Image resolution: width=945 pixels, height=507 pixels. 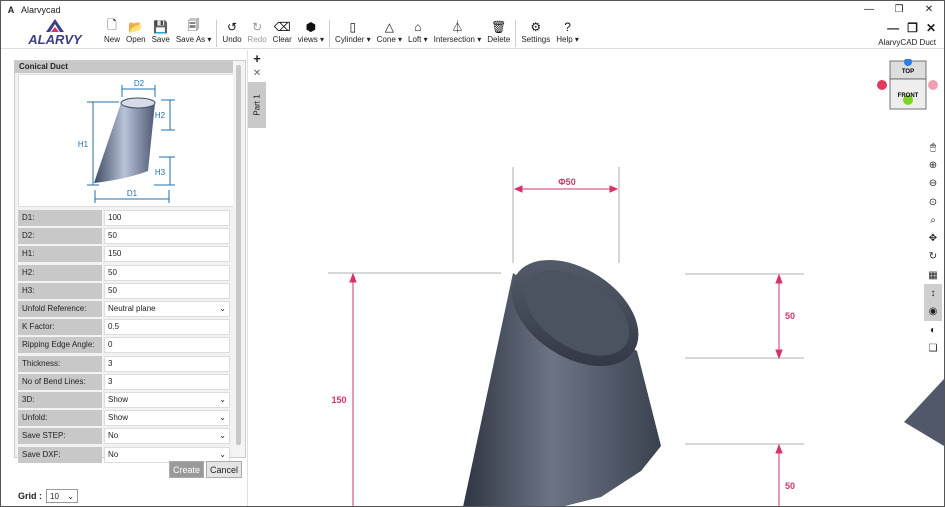 What do you see at coordinates (62, 496) in the screenshot?
I see `grid-select: 10 ⌄` at bounding box center [62, 496].